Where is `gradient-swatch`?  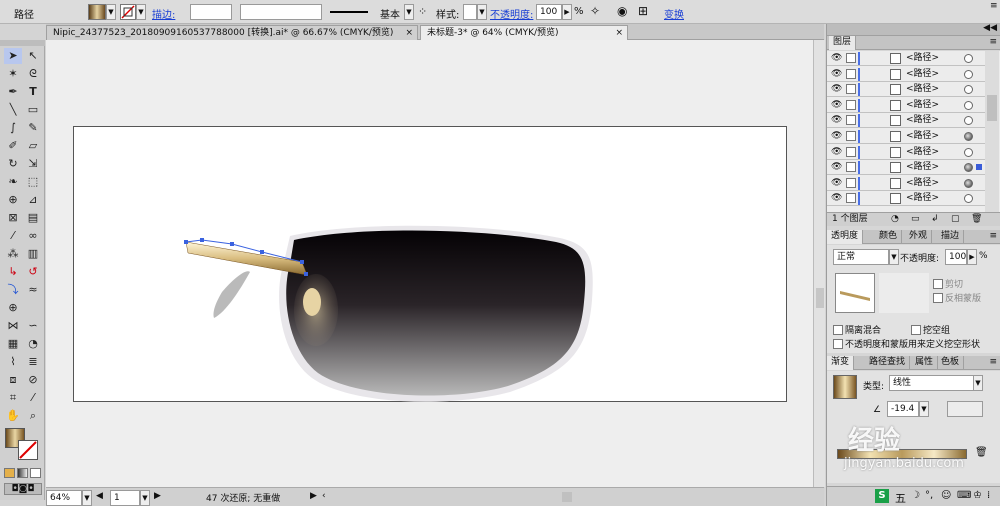
gradient-swatch is located at coordinates (845, 387).